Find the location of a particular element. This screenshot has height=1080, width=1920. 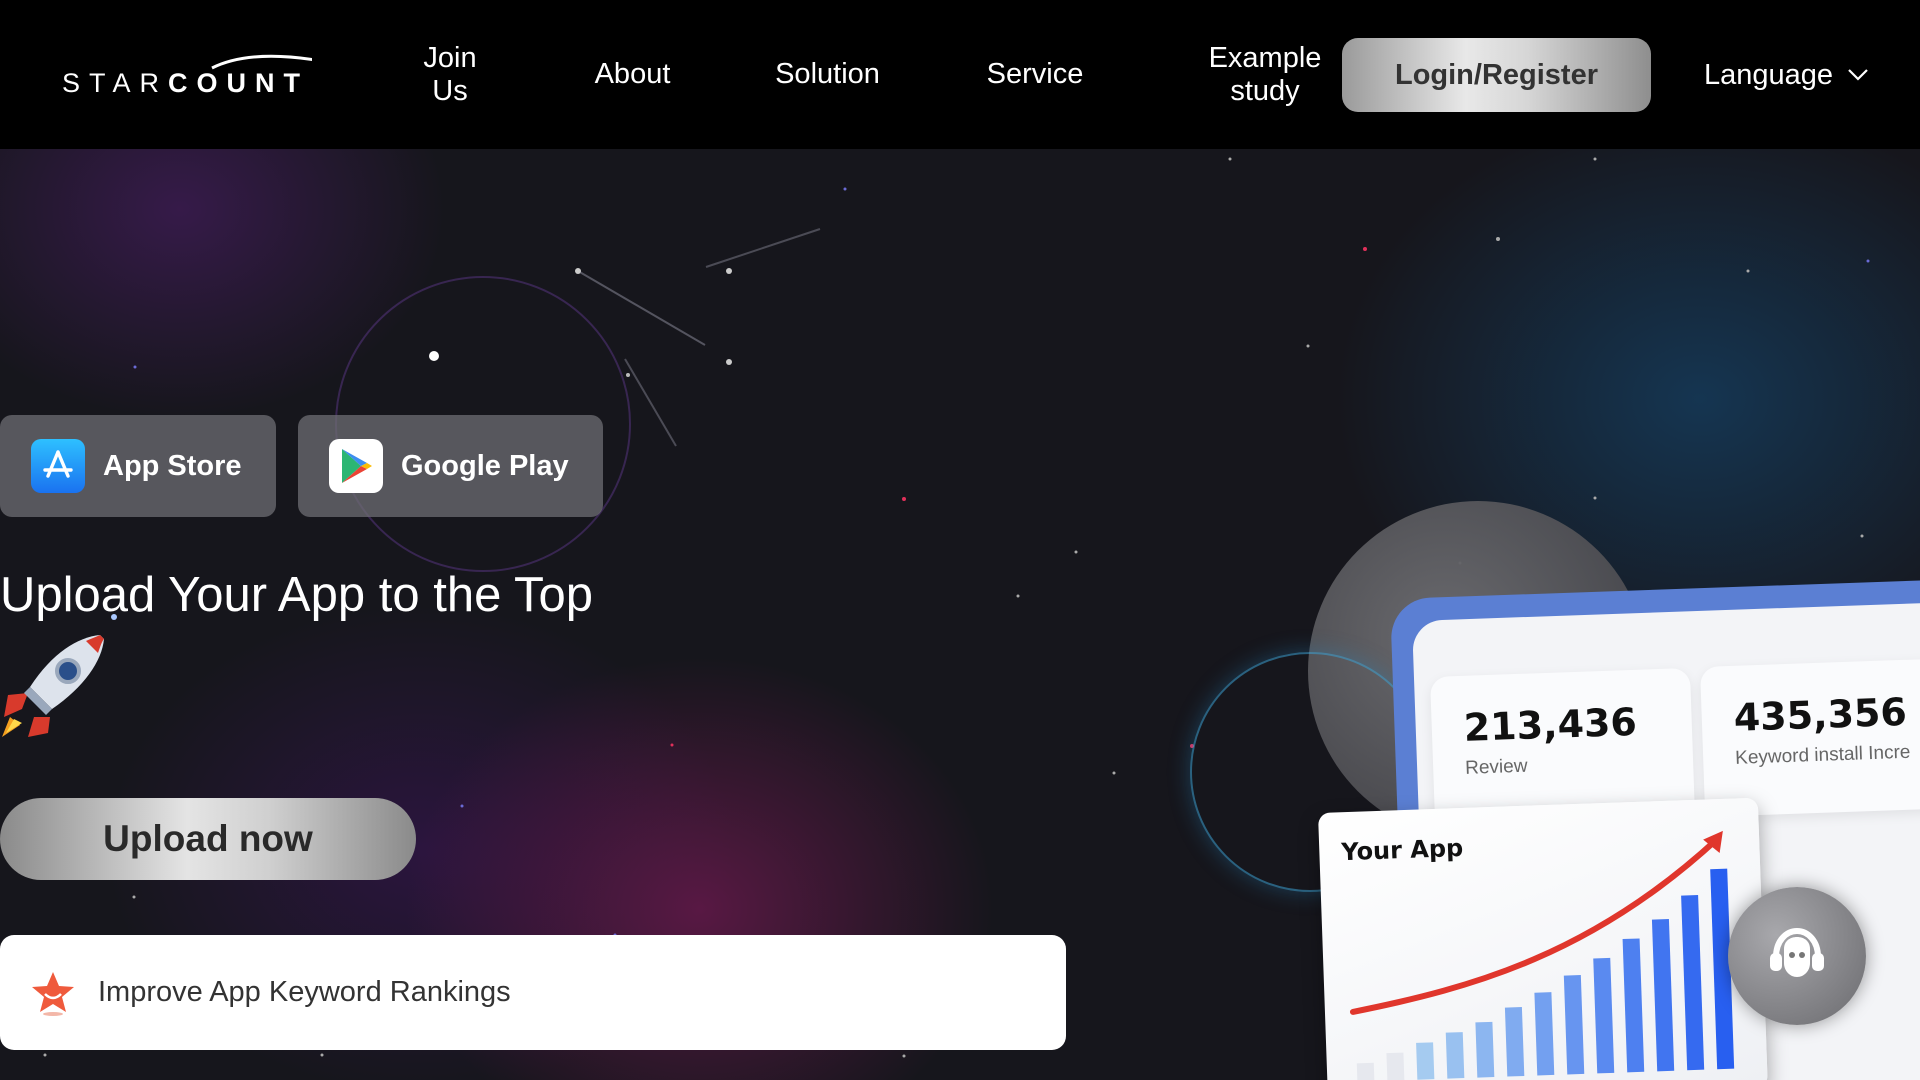

app-store-label: App Store is located at coordinates (172, 465).